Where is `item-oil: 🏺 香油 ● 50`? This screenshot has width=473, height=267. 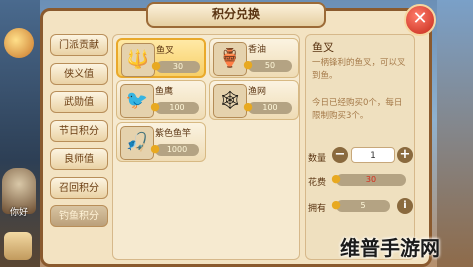 item-oil: 🏺 香油 ● 50 is located at coordinates (254, 58).